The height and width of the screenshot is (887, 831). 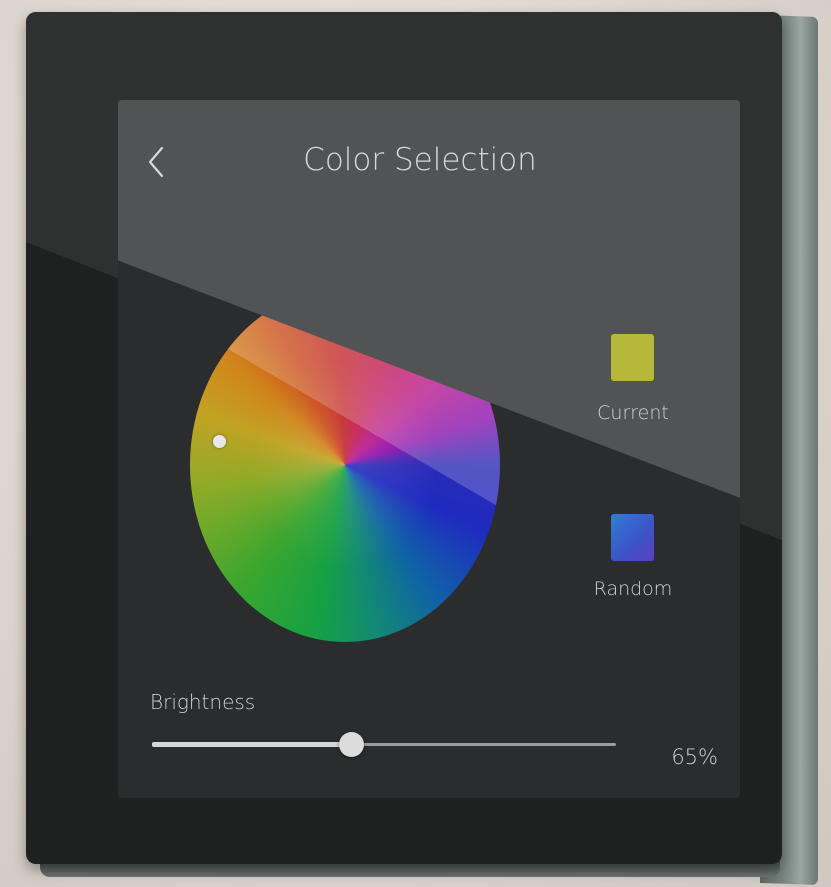 What do you see at coordinates (203, 702) in the screenshot?
I see `brightness-label: Brightness` at bounding box center [203, 702].